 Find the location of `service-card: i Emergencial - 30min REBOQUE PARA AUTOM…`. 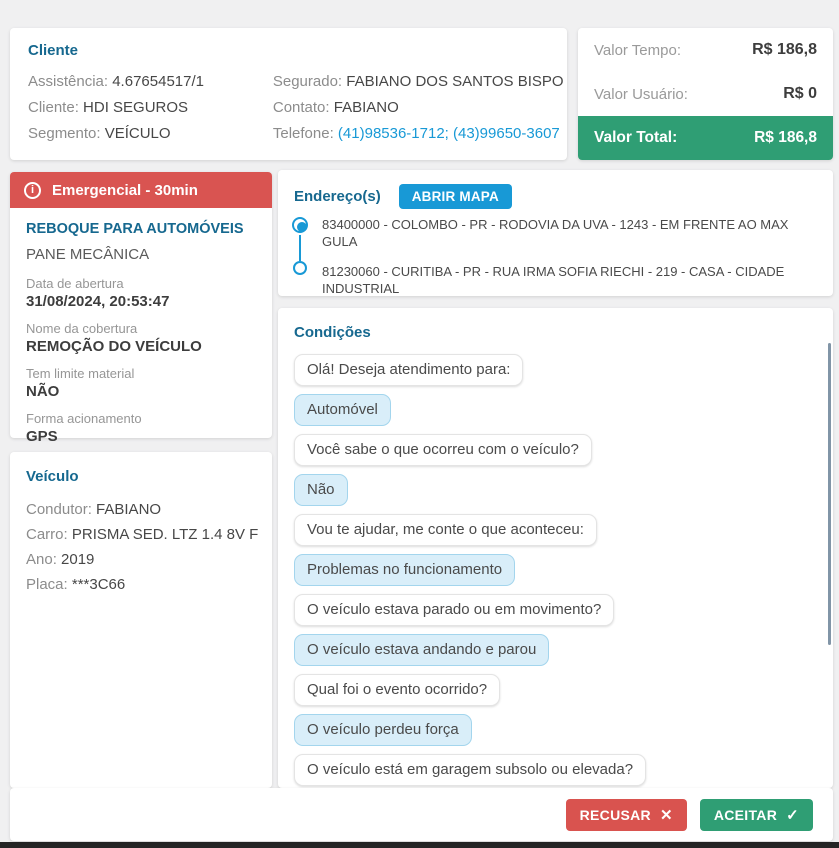

service-card: i Emergencial - 30min REBOQUE PARA AUTOM… is located at coordinates (141, 308).